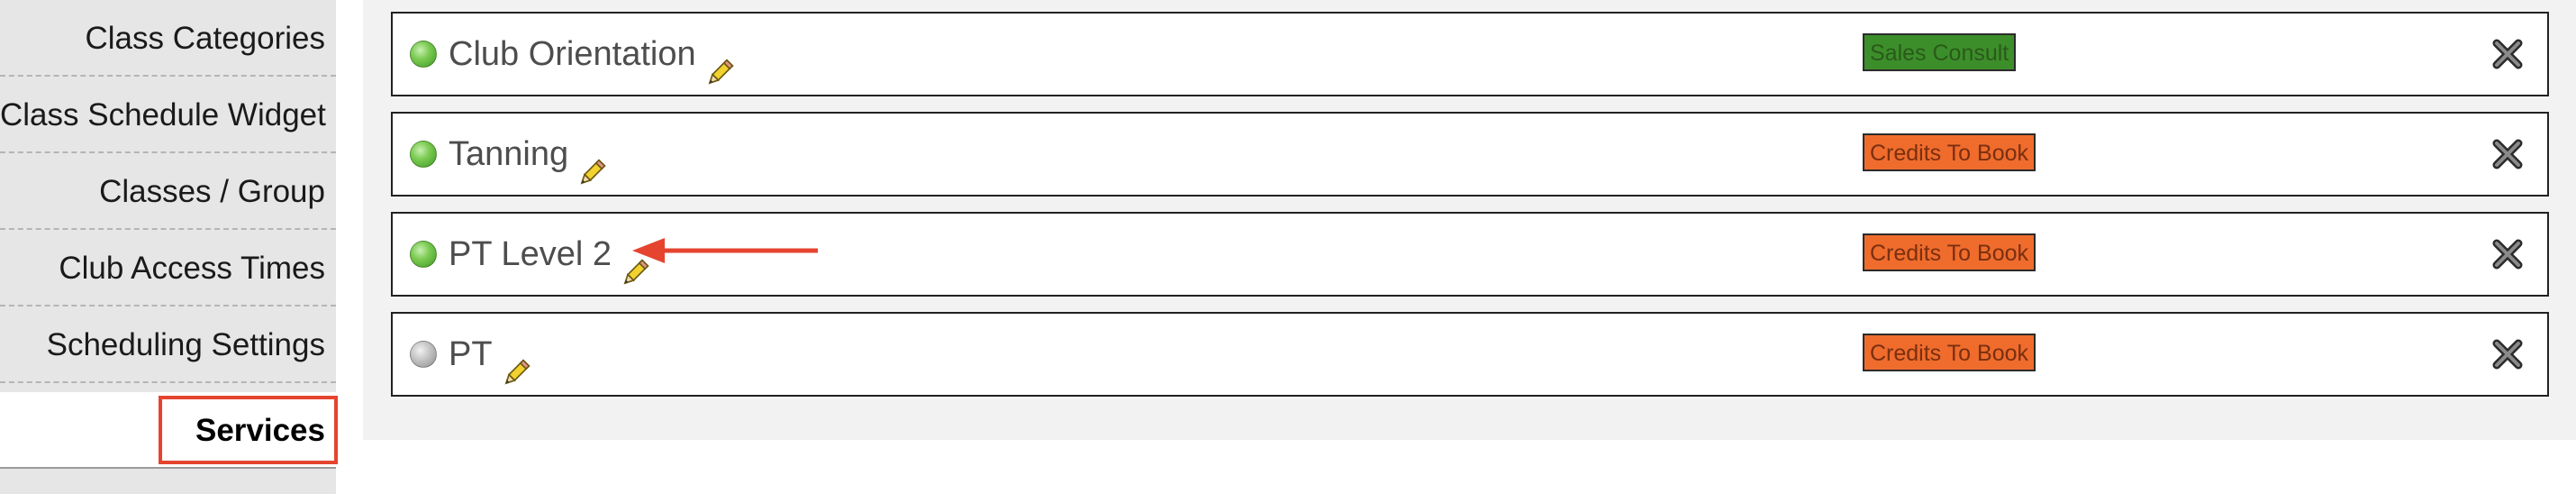 The height and width of the screenshot is (494, 2576). Describe the element at coordinates (423, 354) in the screenshot. I see `status-inactive-icon` at that location.